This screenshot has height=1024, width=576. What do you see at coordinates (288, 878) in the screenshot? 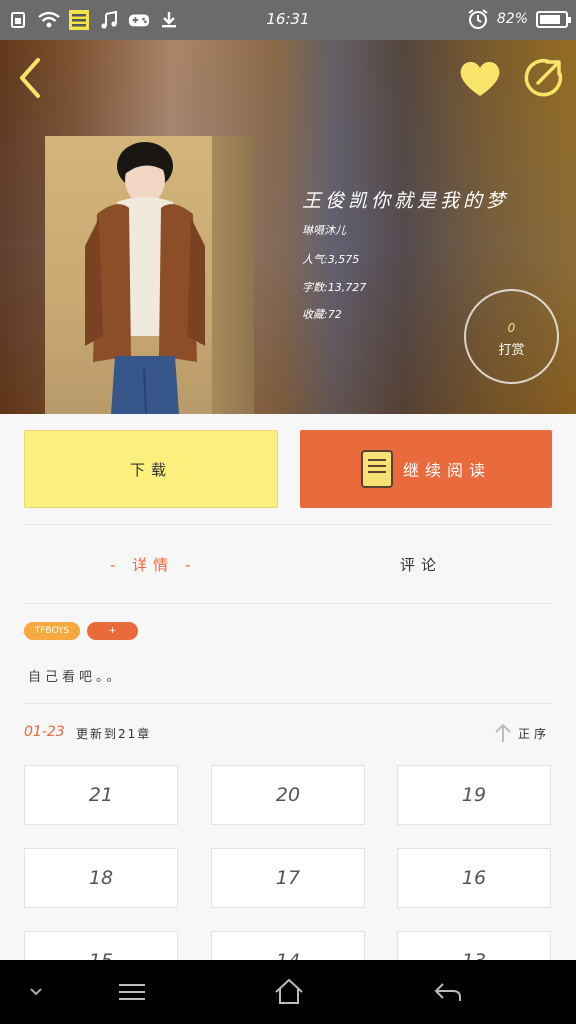
I see `chapter-button: 17` at bounding box center [288, 878].